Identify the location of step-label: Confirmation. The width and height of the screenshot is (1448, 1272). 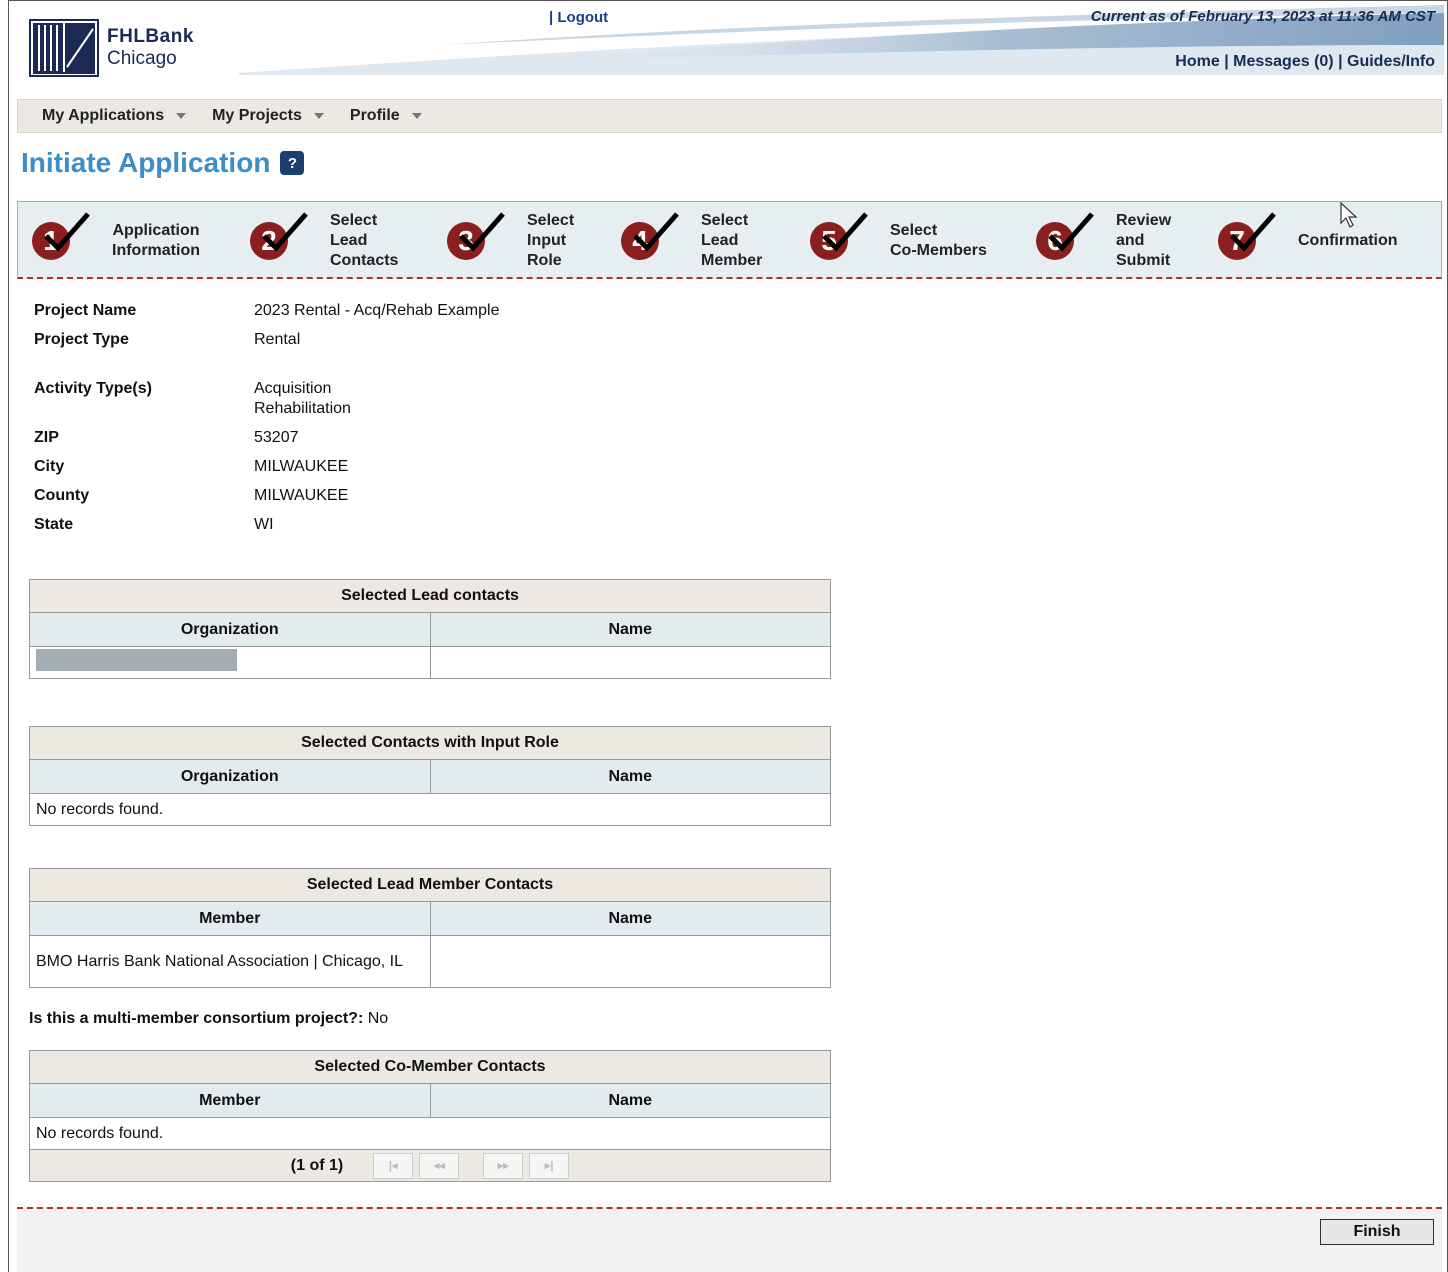
(1348, 240).